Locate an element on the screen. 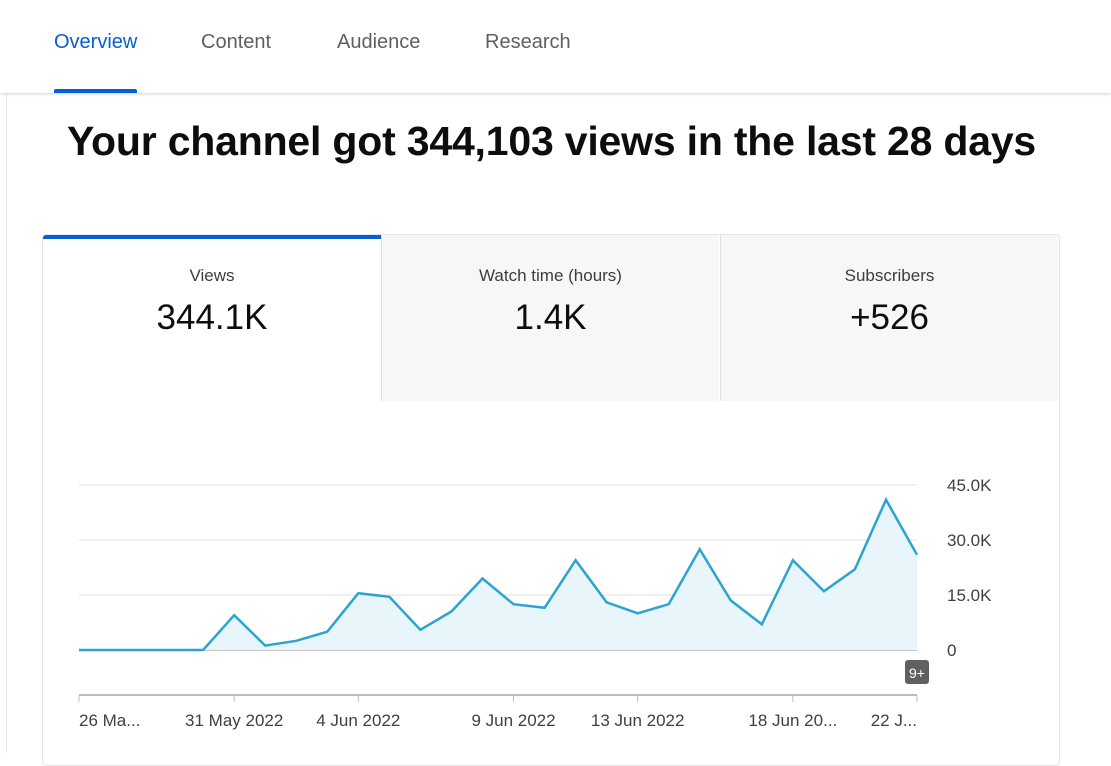 This screenshot has width=1111, height=766. notes-badge-label: 9+ is located at coordinates (917, 673).